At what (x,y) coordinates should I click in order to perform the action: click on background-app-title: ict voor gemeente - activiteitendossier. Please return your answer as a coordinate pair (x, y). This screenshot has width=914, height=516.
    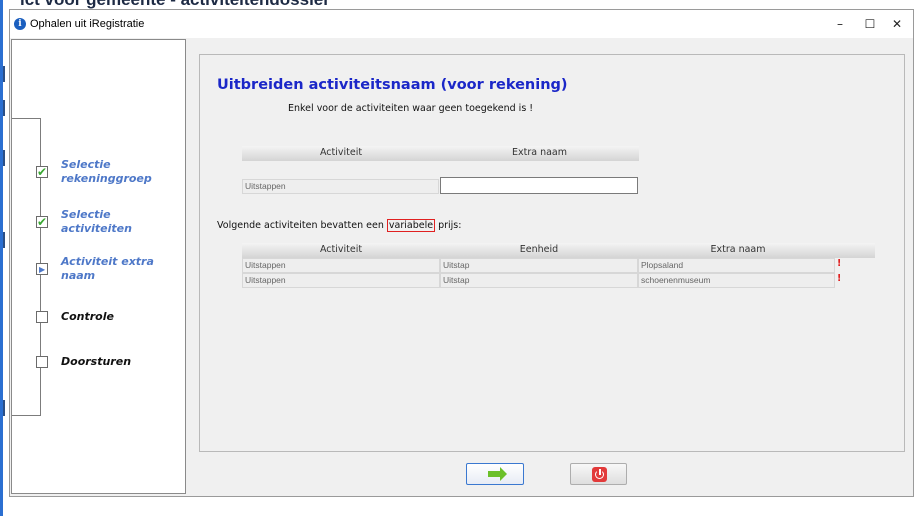
    Looking at the image, I should click on (175, 4).